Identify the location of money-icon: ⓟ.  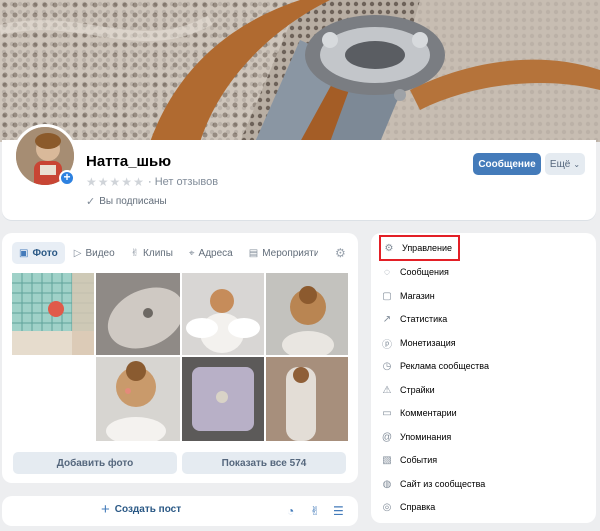
(387, 345).